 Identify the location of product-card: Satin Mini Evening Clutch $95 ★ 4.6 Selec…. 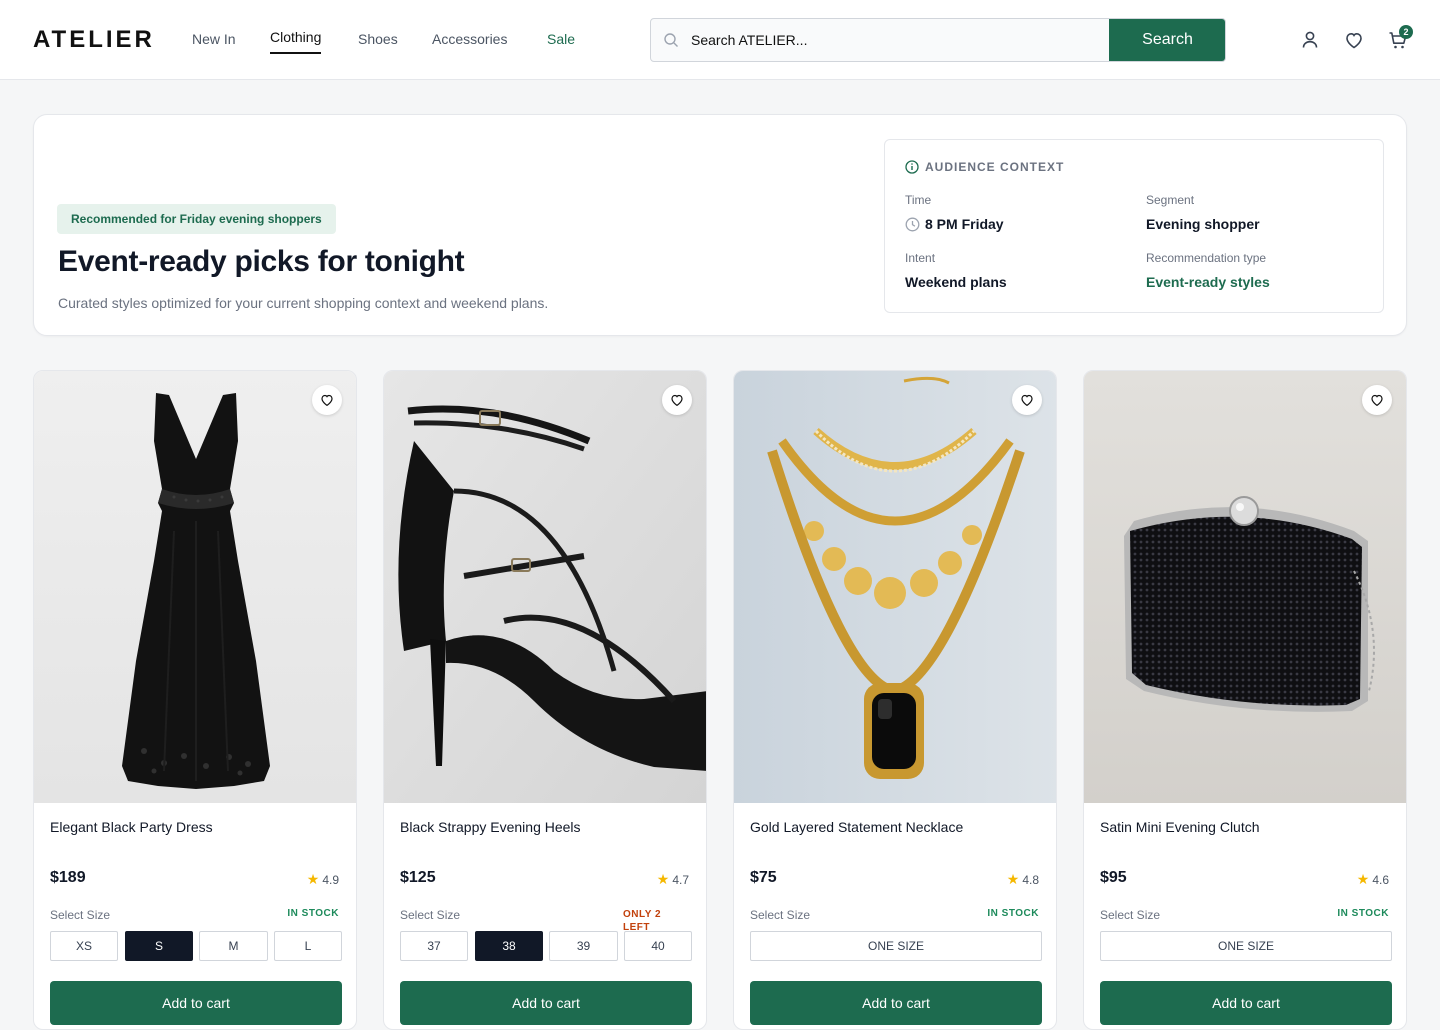
(1245, 700).